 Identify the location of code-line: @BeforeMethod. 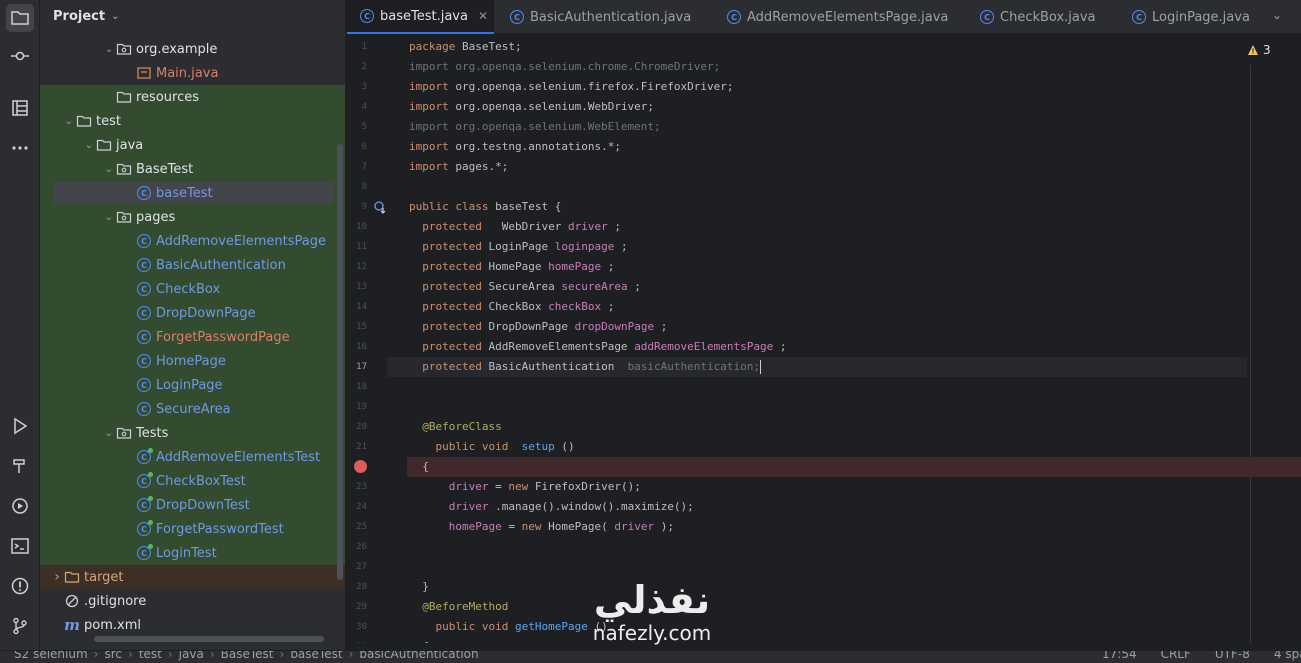
(458, 607).